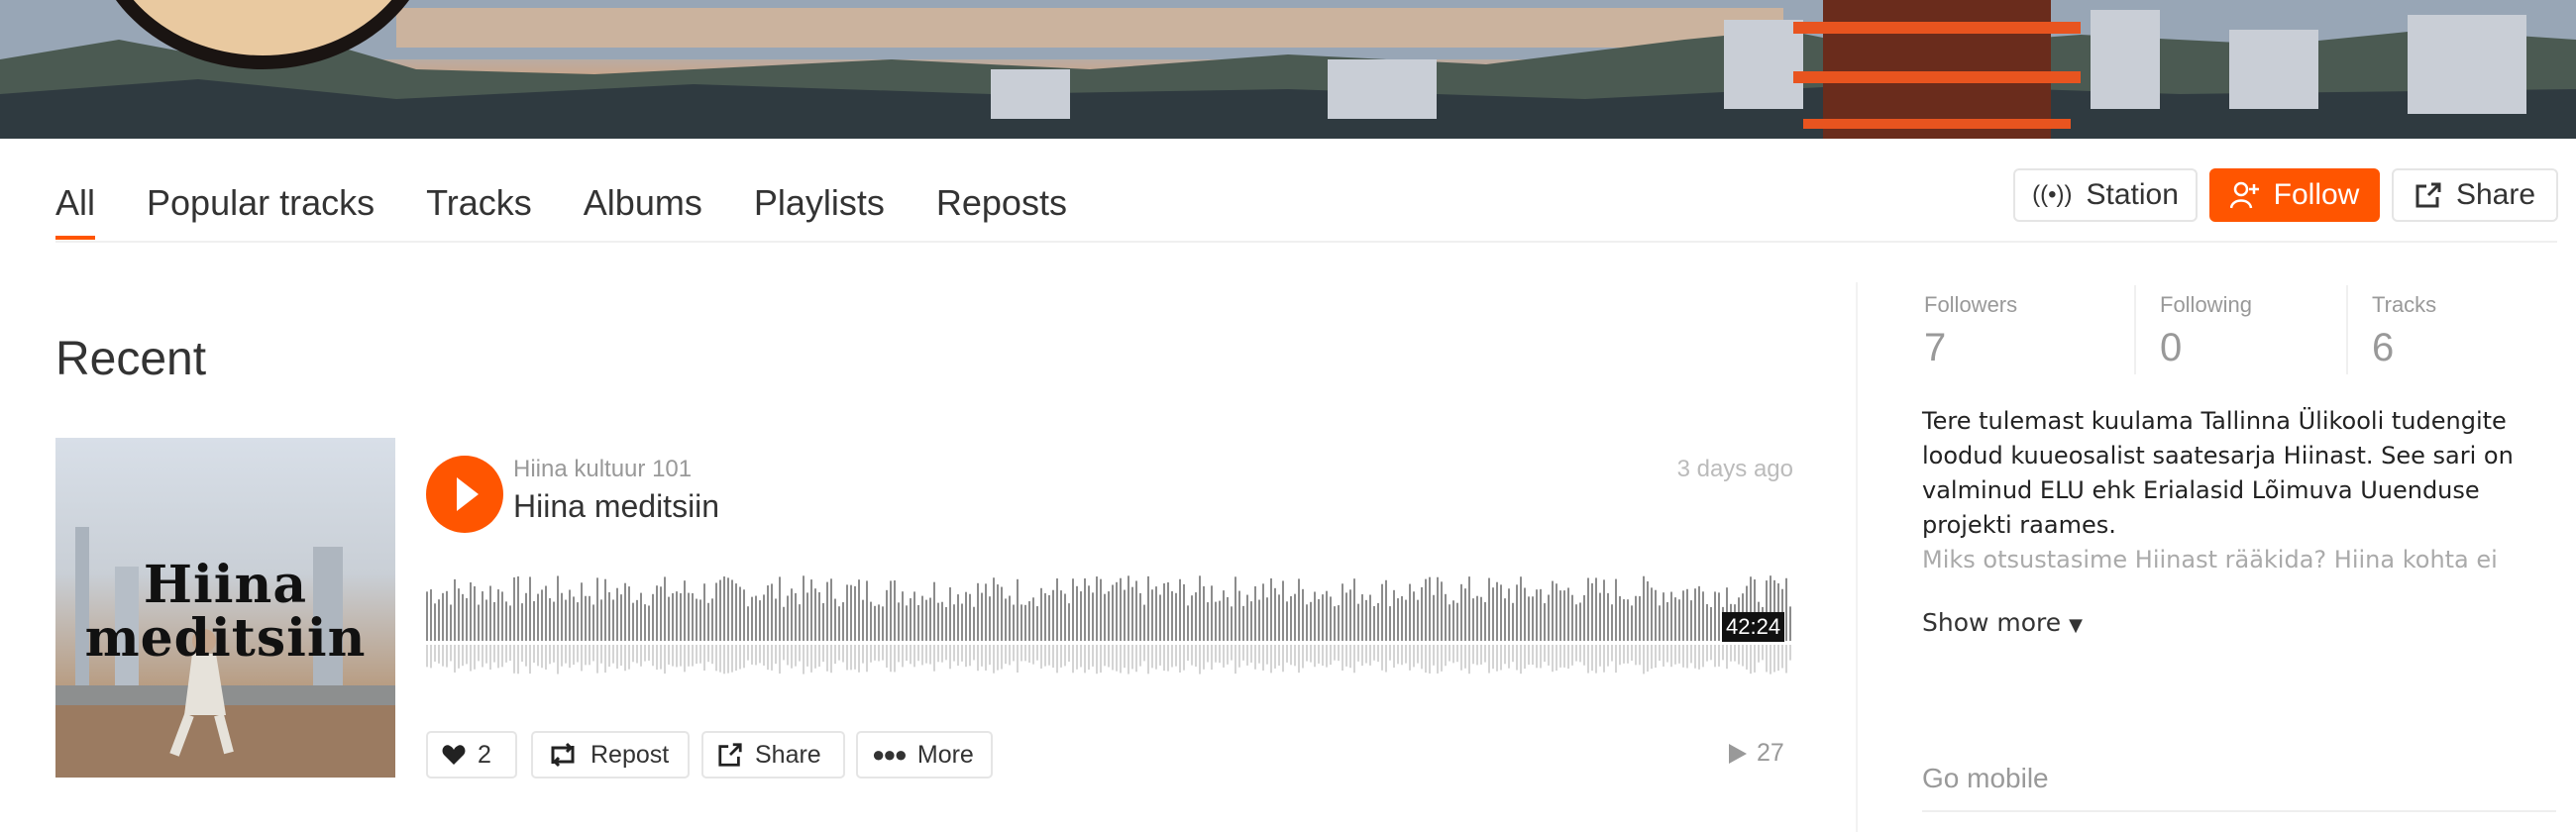 The width and height of the screenshot is (2576, 832). I want to click on tab-albums: Albums, so click(643, 211).